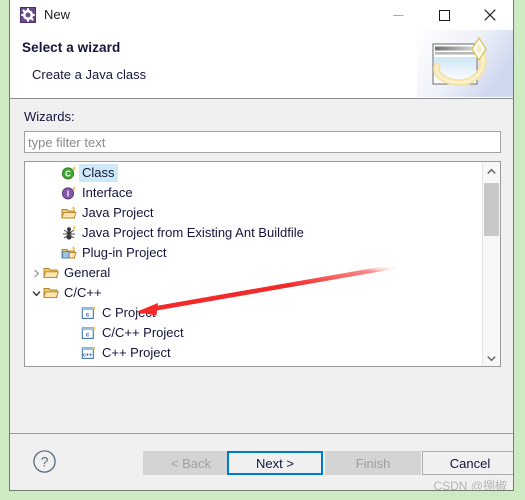 The width and height of the screenshot is (525, 500). I want to click on tree-item-interface: I Interface, so click(253, 193).